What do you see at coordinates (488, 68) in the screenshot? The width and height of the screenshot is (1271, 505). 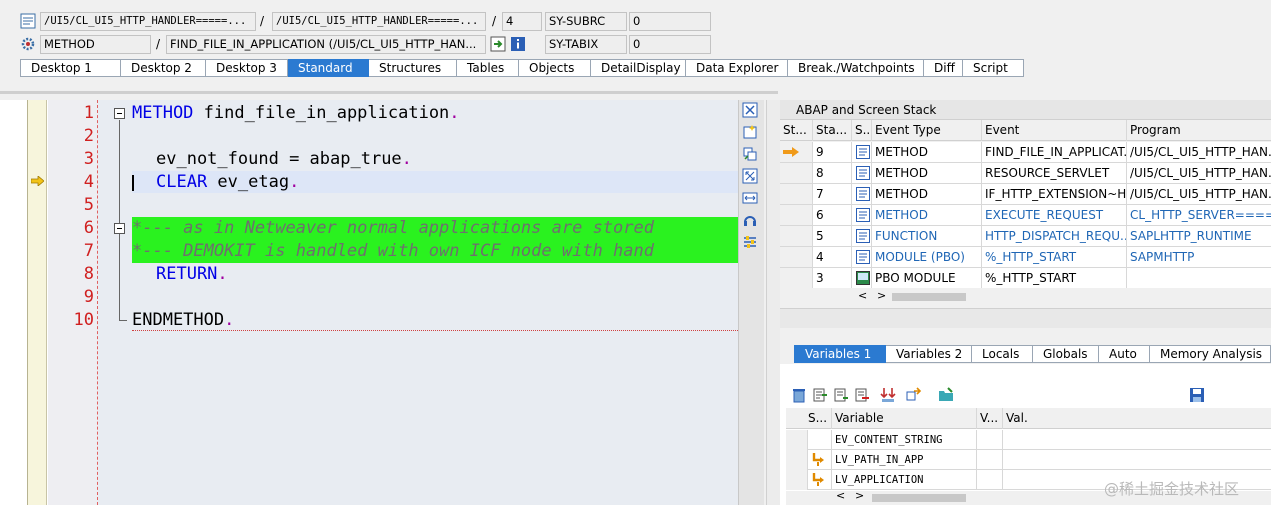 I see `tab-tables: Tables` at bounding box center [488, 68].